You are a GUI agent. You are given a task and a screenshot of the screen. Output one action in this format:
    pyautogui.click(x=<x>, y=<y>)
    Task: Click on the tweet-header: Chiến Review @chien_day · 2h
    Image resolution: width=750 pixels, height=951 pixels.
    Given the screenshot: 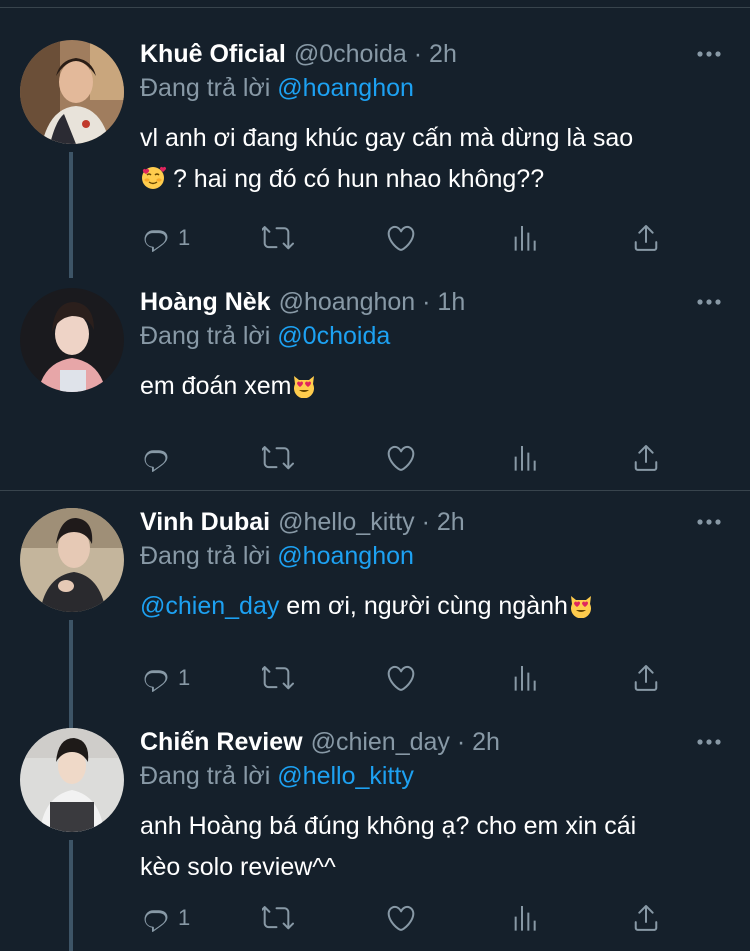 What is the action you would take?
    pyautogui.click(x=320, y=745)
    